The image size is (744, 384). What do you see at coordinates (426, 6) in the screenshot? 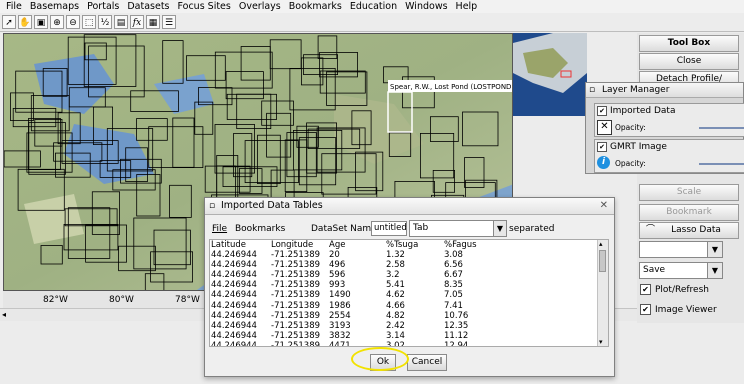
I see `menu-windows: Windows` at bounding box center [426, 6].